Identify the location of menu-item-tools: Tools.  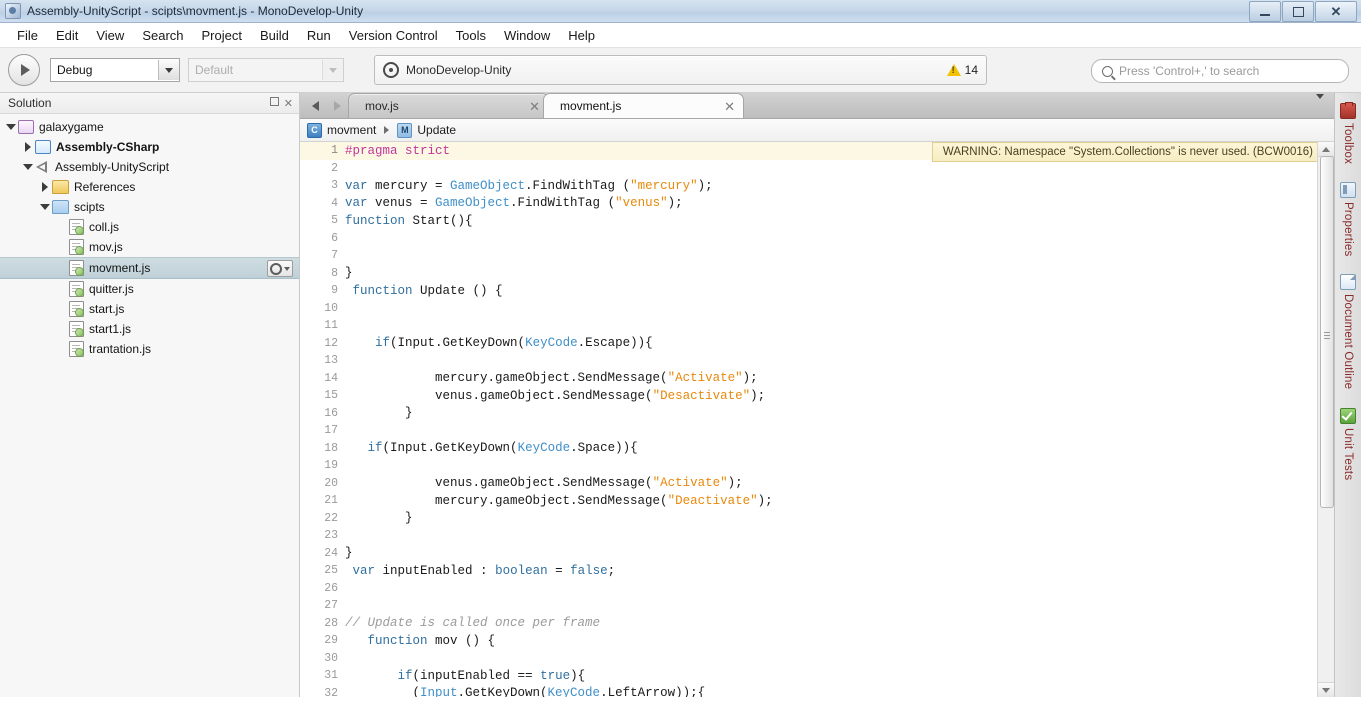
(471, 35).